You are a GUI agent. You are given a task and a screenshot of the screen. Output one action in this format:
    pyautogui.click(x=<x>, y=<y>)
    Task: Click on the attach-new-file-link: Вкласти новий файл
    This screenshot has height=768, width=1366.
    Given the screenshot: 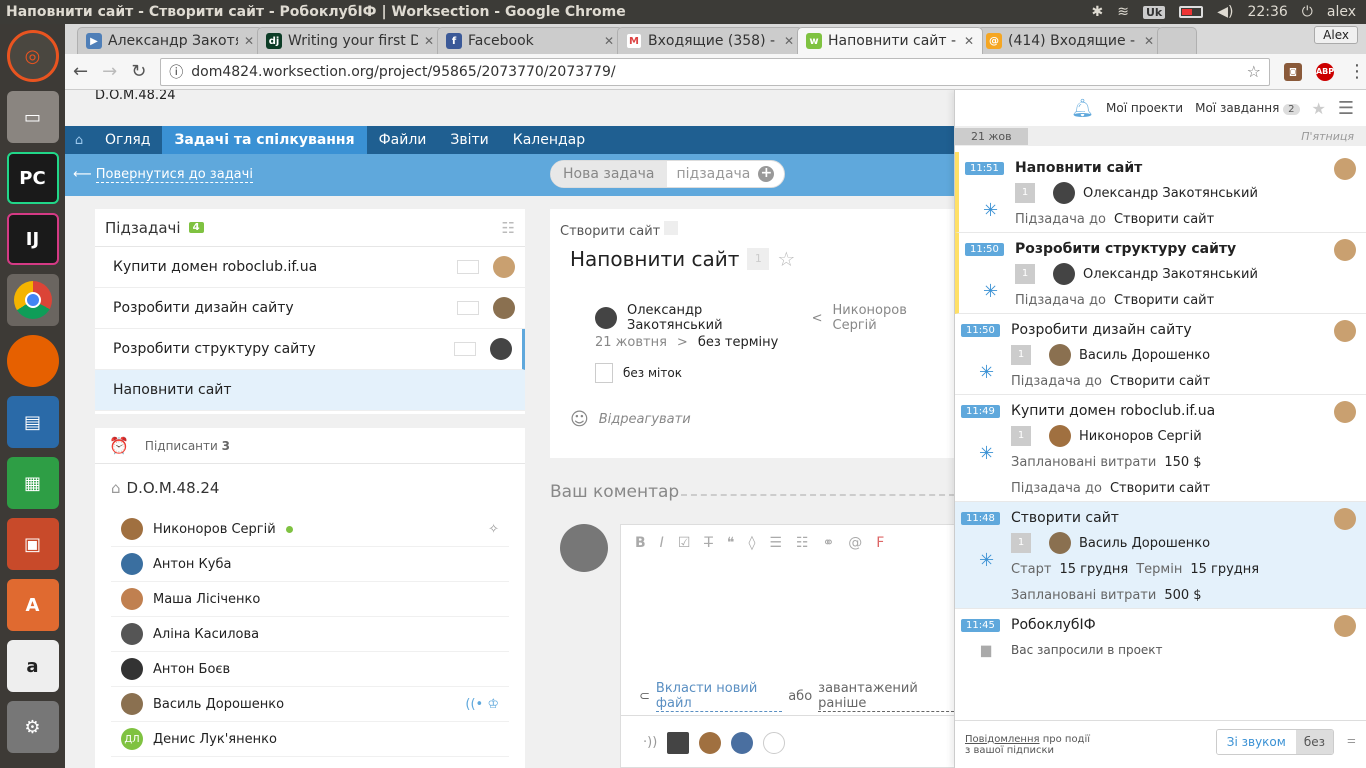 What is the action you would take?
    pyautogui.click(x=719, y=696)
    